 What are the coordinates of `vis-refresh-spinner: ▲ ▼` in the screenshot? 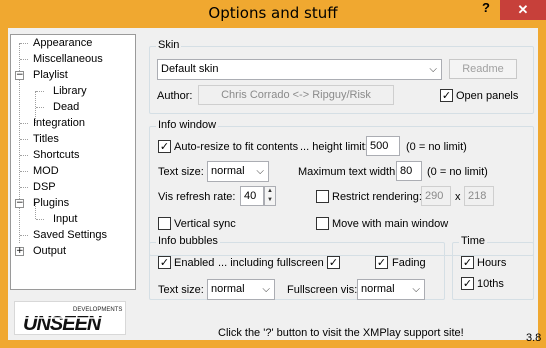 It's located at (270, 196).